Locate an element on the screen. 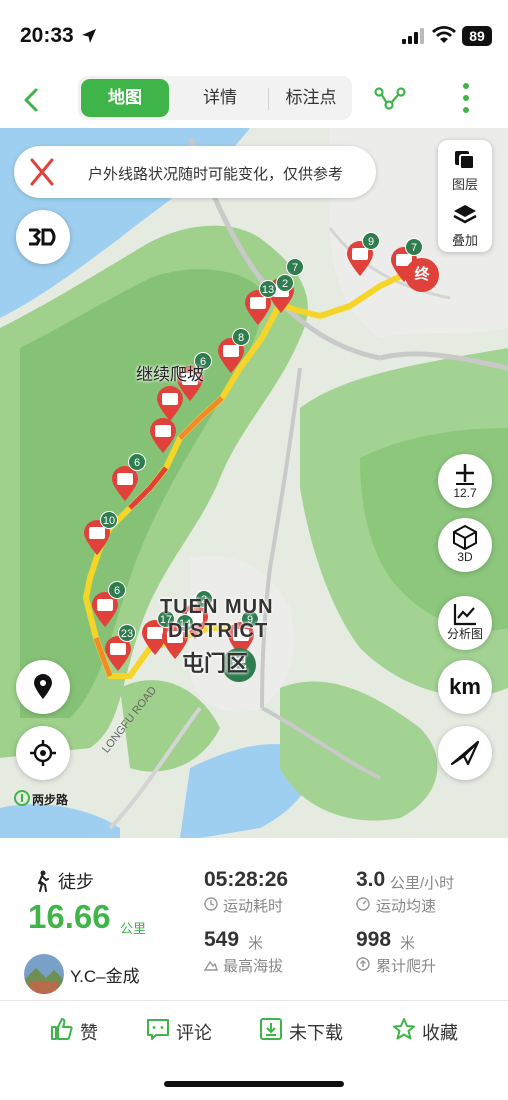 Image resolution: width=508 pixels, height=1100 pixels. avg-speed-value: 3.0 is located at coordinates (371, 879).